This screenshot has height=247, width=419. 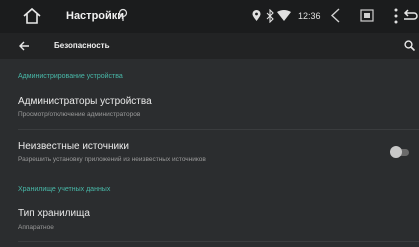 I want to click on clock: 12:36, so click(x=309, y=16).